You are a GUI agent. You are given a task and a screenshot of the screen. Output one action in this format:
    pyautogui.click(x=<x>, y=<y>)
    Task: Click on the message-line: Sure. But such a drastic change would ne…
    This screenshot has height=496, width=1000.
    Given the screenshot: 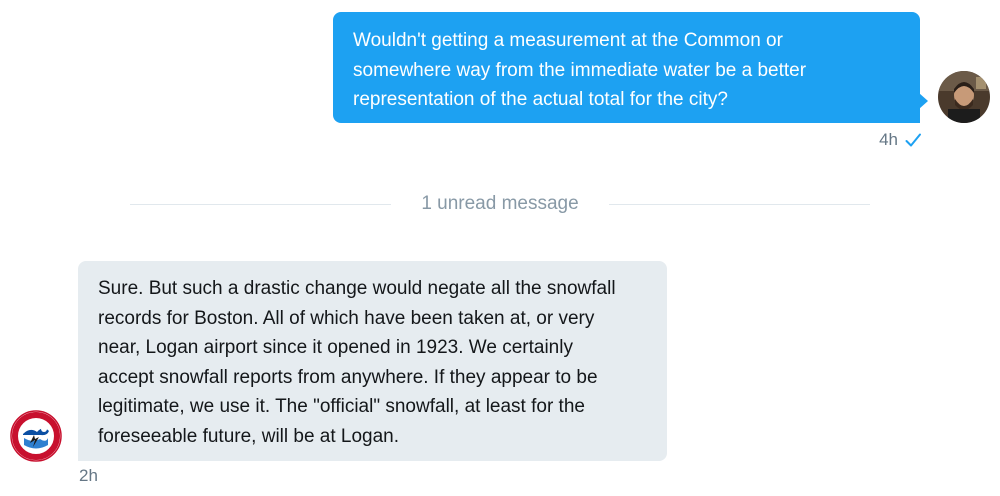 What is the action you would take?
    pyautogui.click(x=357, y=288)
    